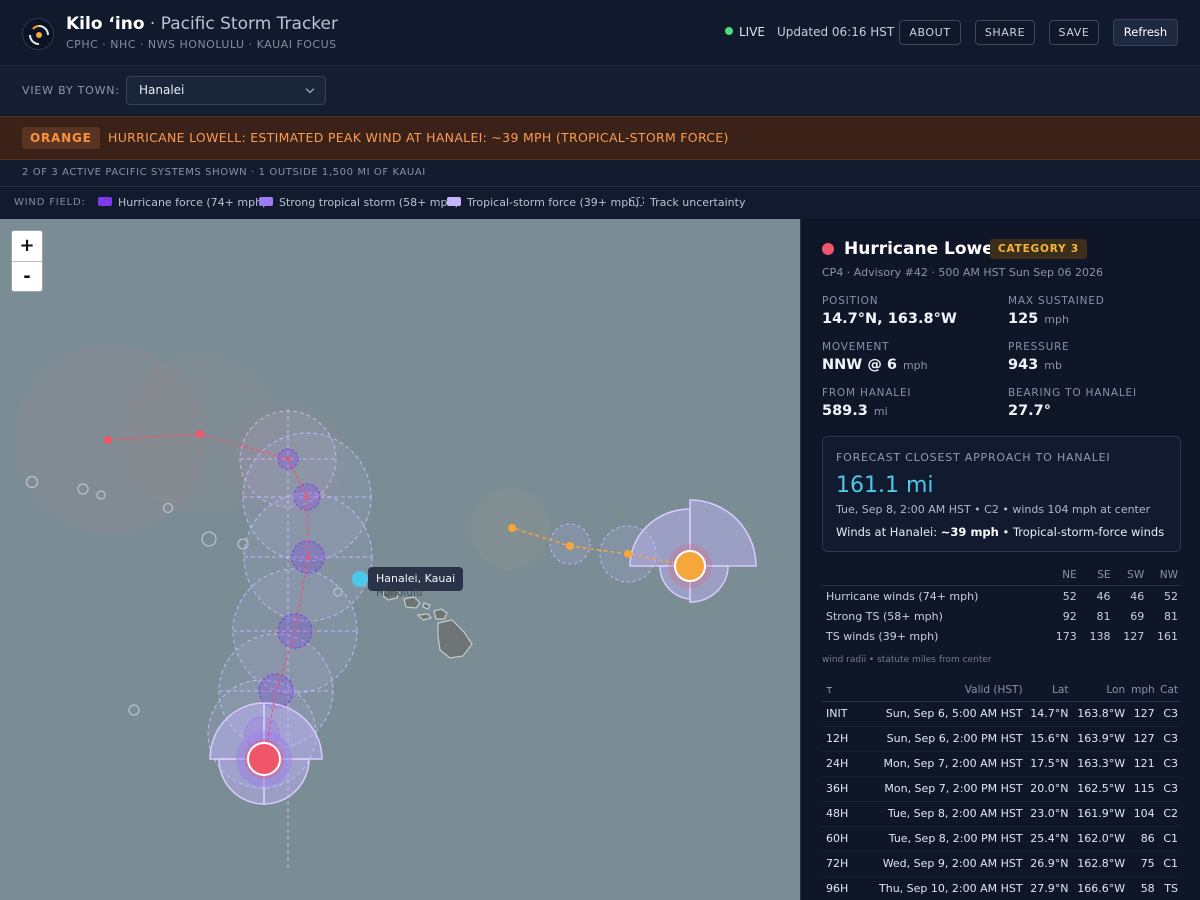  What do you see at coordinates (1145, 32) in the screenshot?
I see `refresh-button: Refresh` at bounding box center [1145, 32].